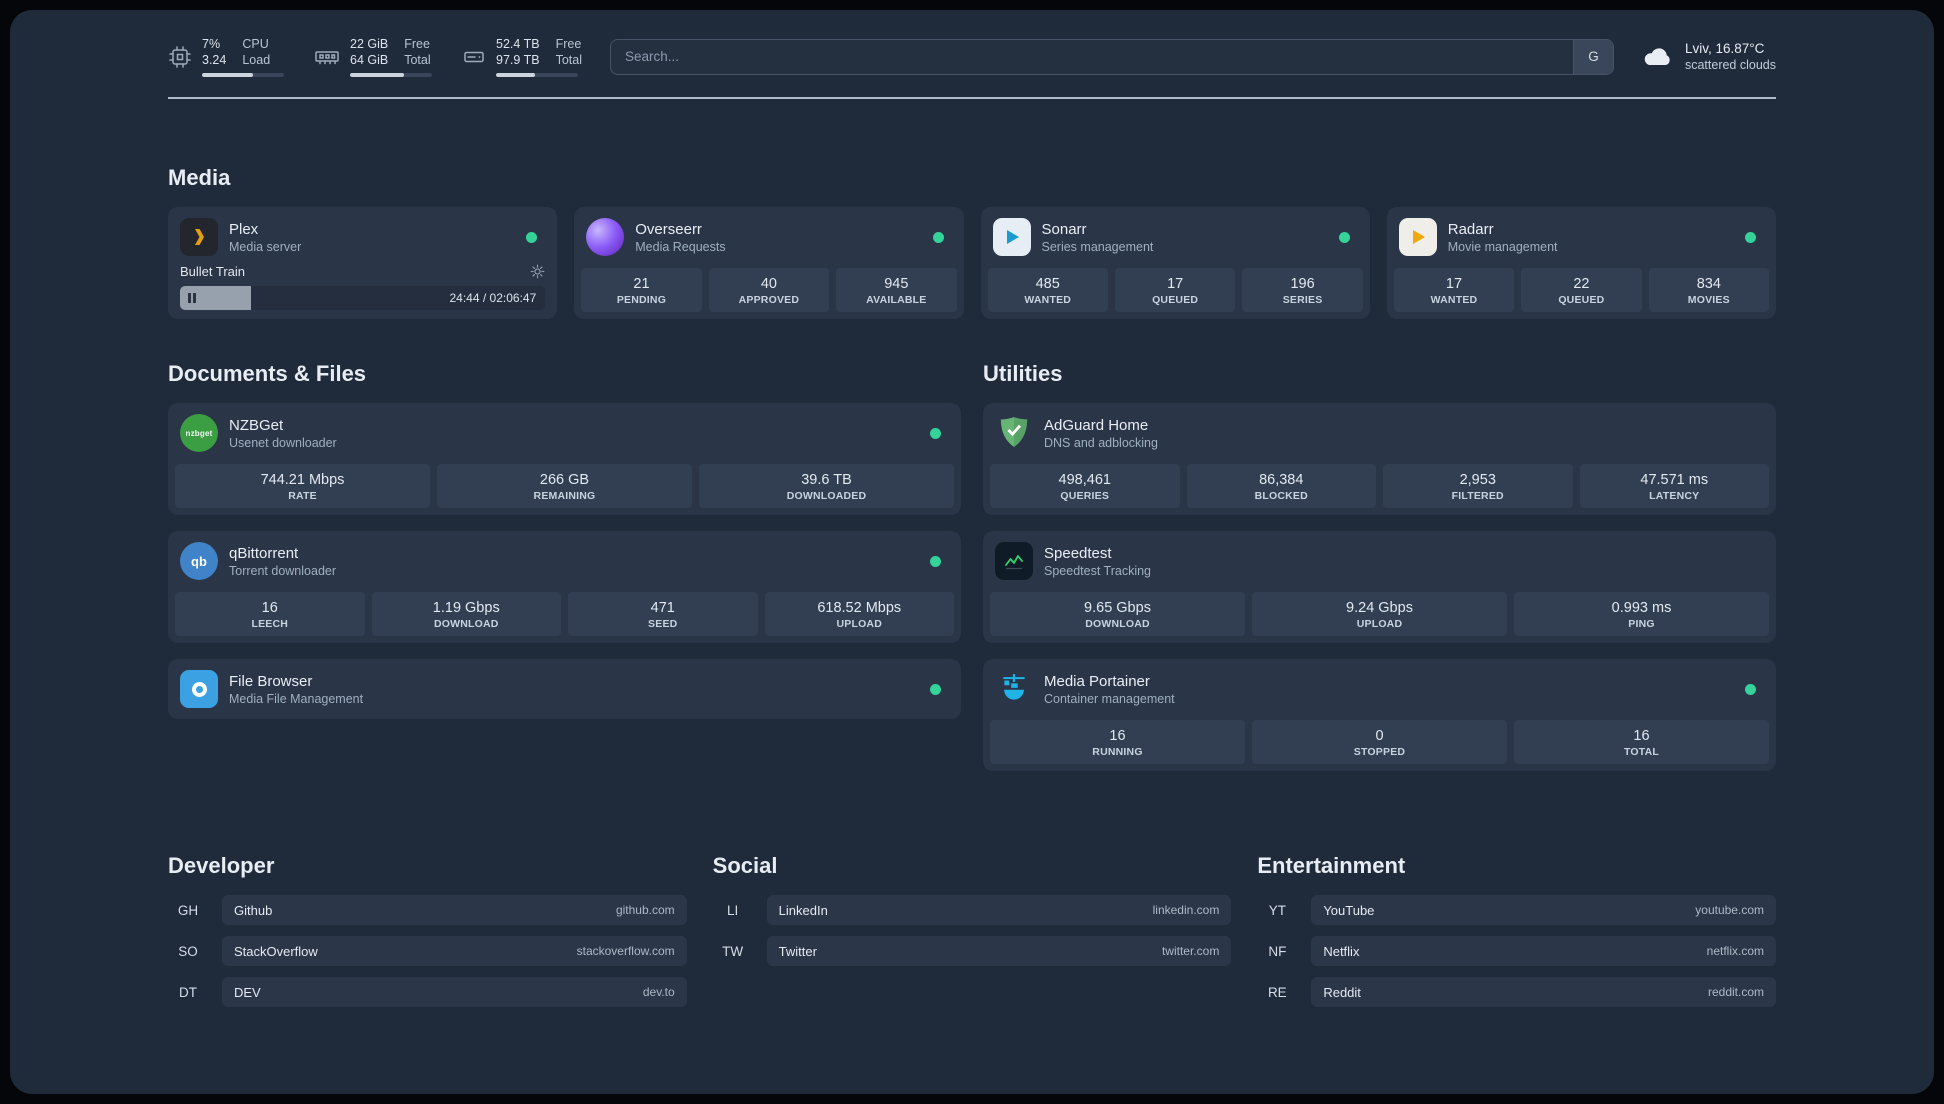  What do you see at coordinates (859, 608) in the screenshot?
I see `stat-value: 618.52 Mbps` at bounding box center [859, 608].